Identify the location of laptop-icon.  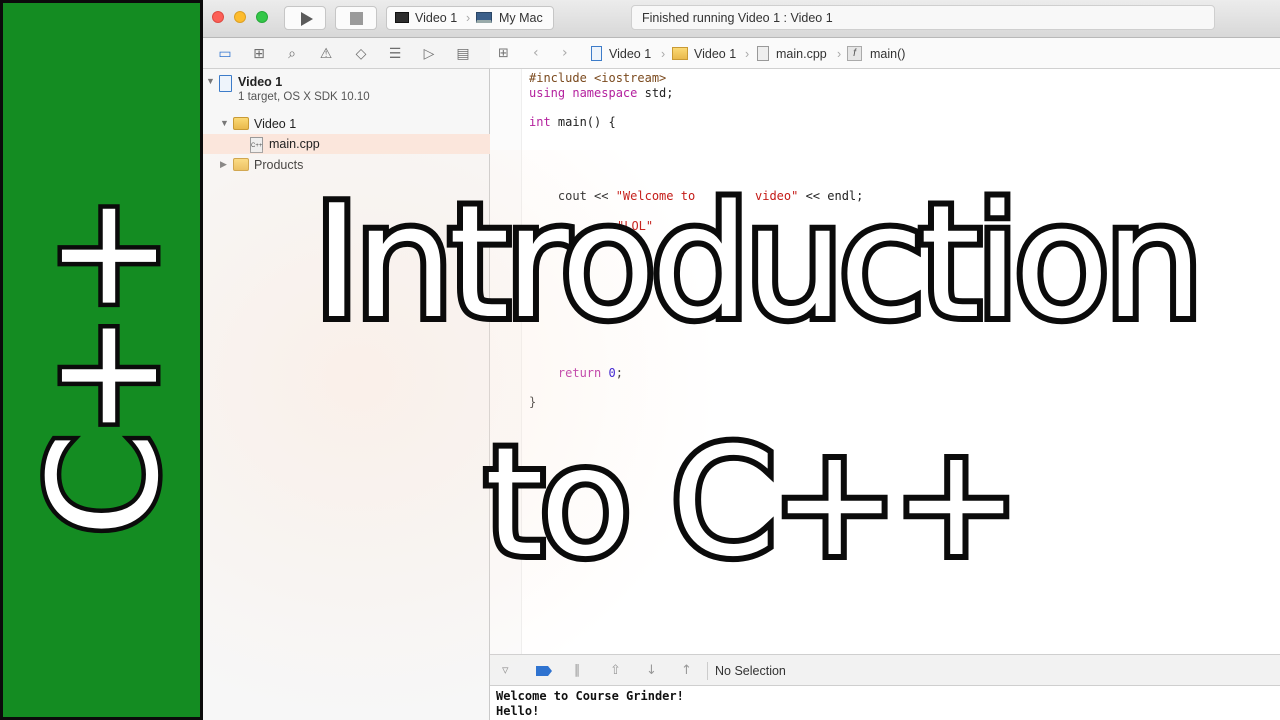
(484, 17).